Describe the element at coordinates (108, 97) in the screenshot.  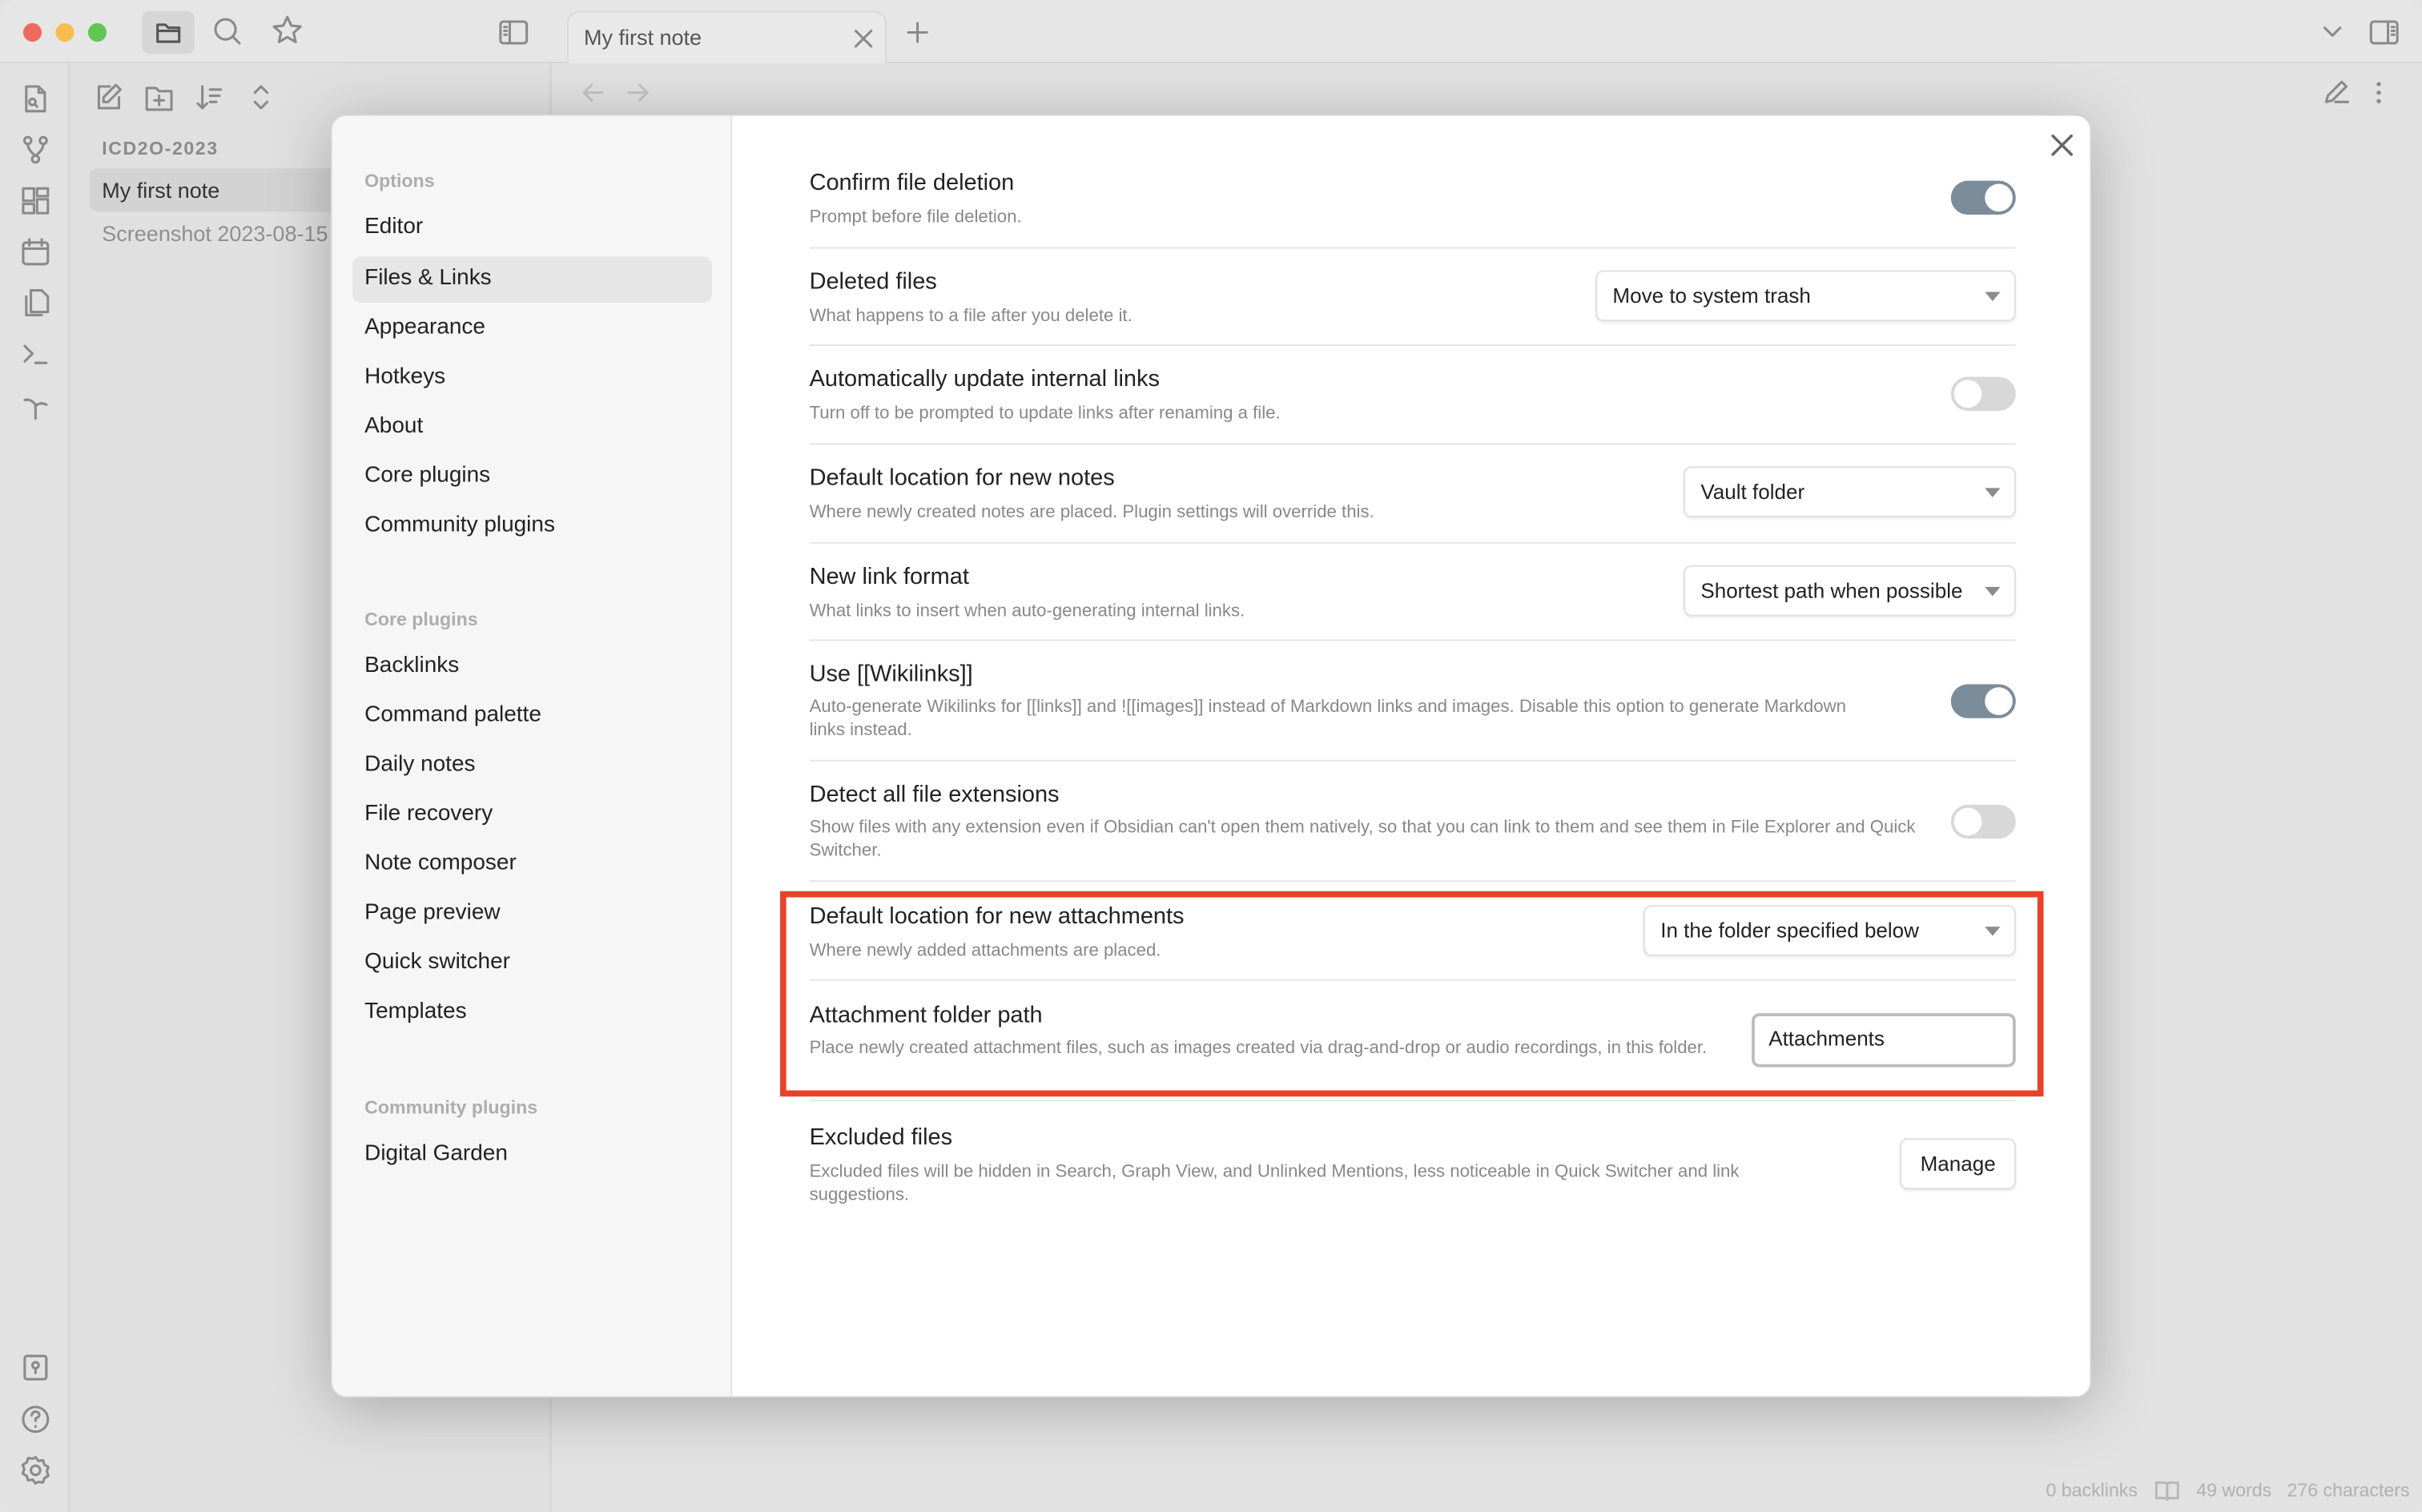
I see `new-note-icon` at that location.